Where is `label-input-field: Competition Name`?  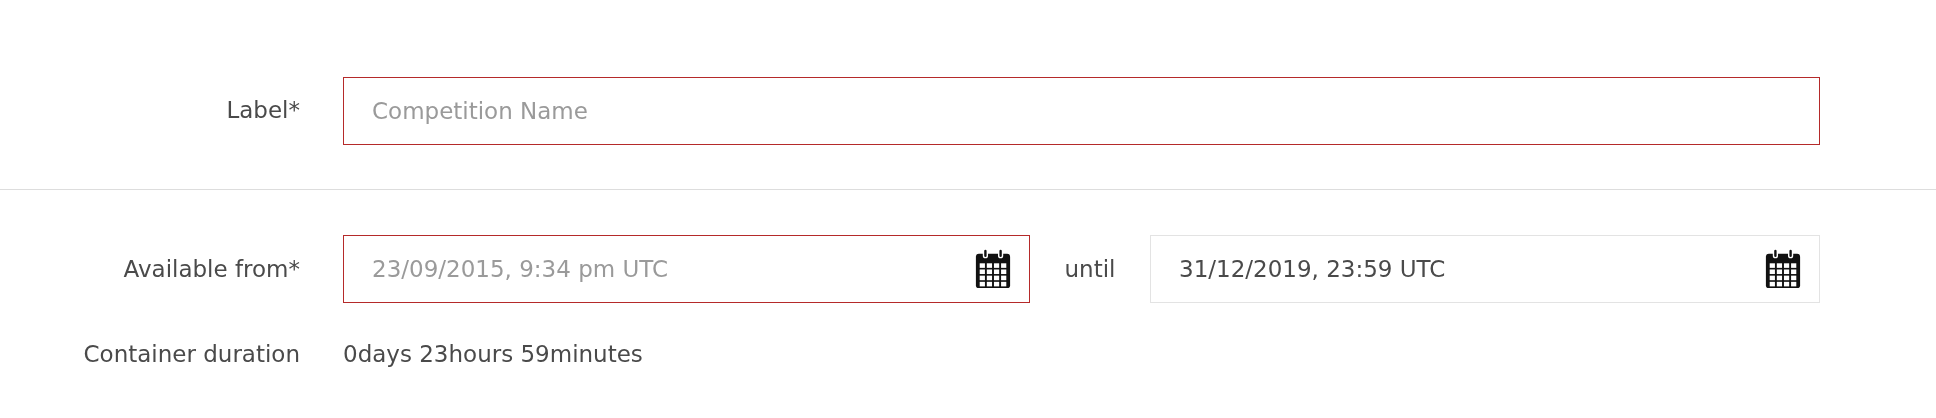
label-input-field: Competition Name is located at coordinates (1081, 111).